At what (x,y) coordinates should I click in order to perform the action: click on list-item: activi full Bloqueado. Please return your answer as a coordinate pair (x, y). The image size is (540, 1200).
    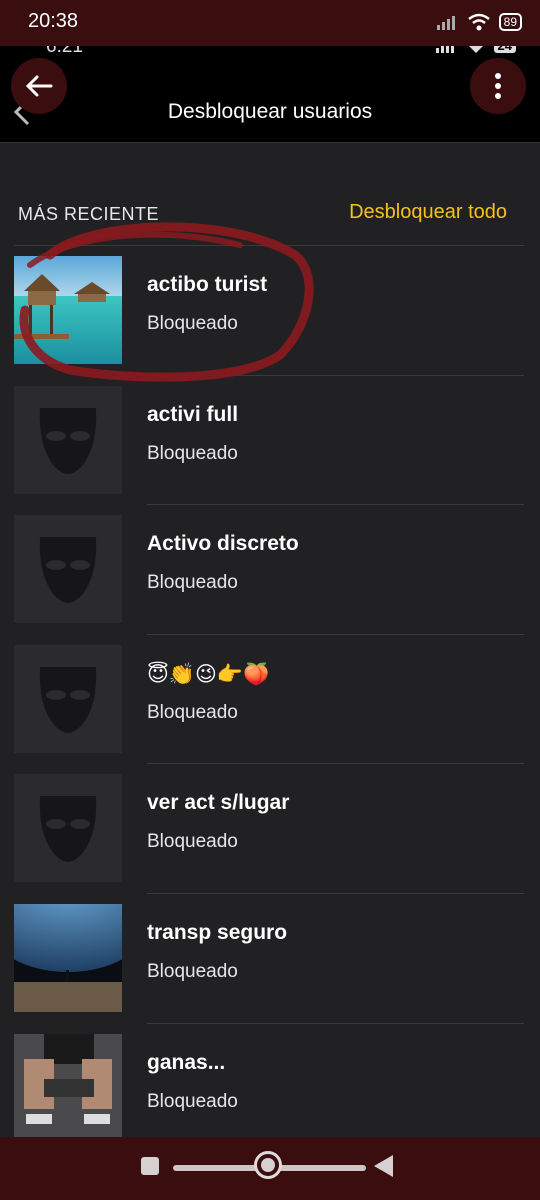
    Looking at the image, I should click on (270, 441).